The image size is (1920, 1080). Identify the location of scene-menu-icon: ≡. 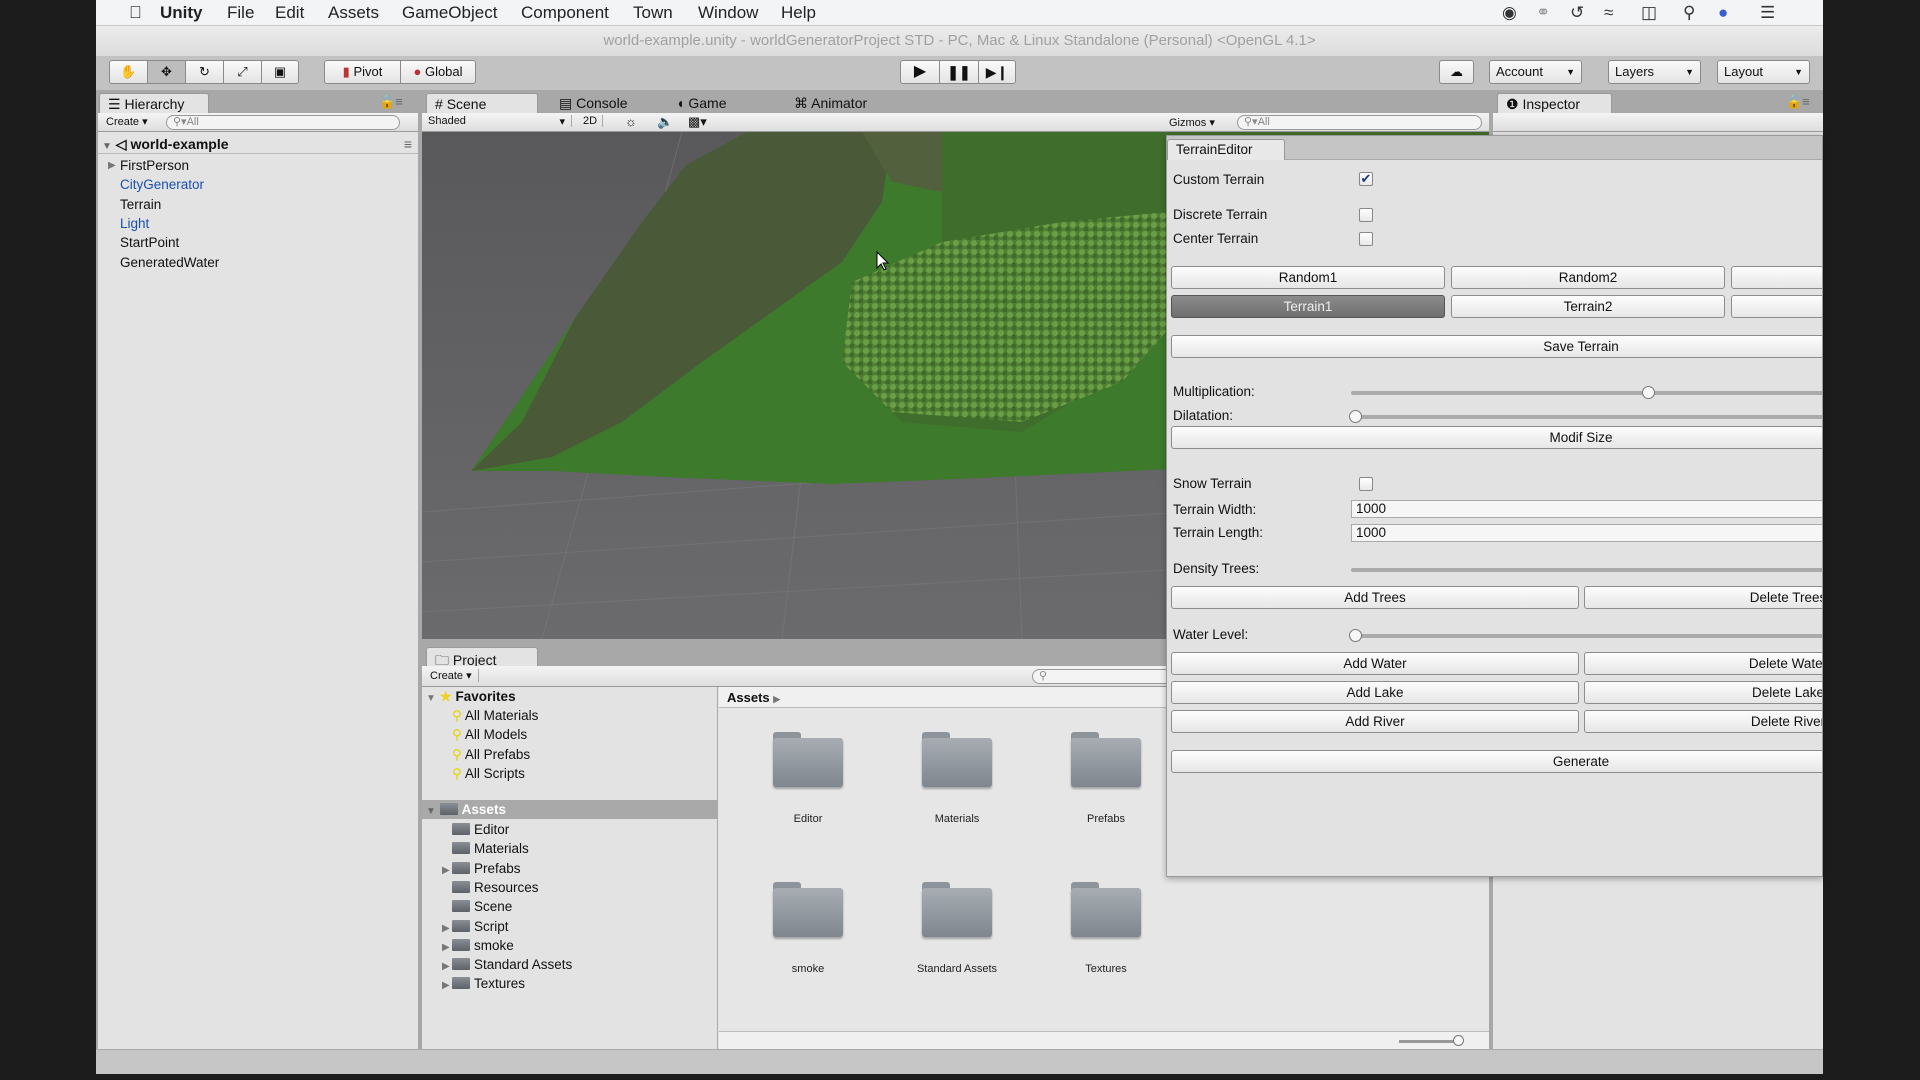
(408, 144).